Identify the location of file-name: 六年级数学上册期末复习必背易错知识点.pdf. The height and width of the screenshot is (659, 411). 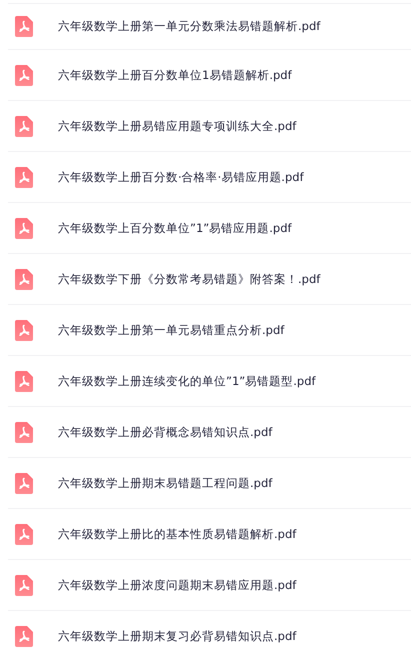
(177, 636).